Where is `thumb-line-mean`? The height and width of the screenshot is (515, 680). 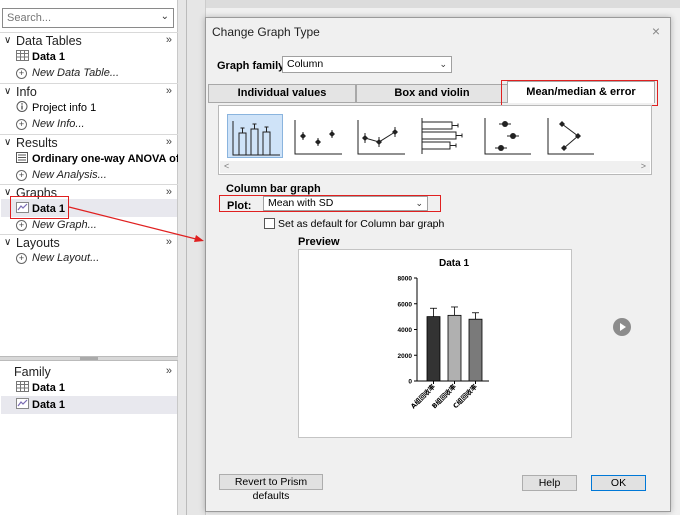 thumb-line-mean is located at coordinates (381, 136).